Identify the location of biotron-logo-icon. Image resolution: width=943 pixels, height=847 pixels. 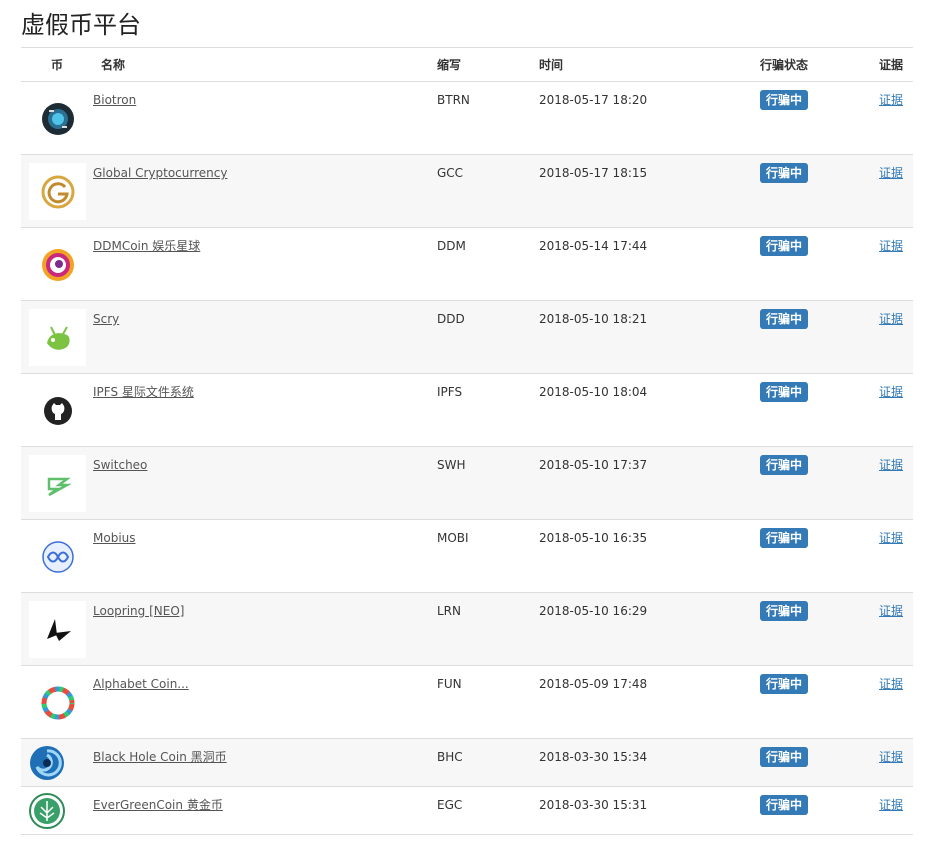
(57, 118).